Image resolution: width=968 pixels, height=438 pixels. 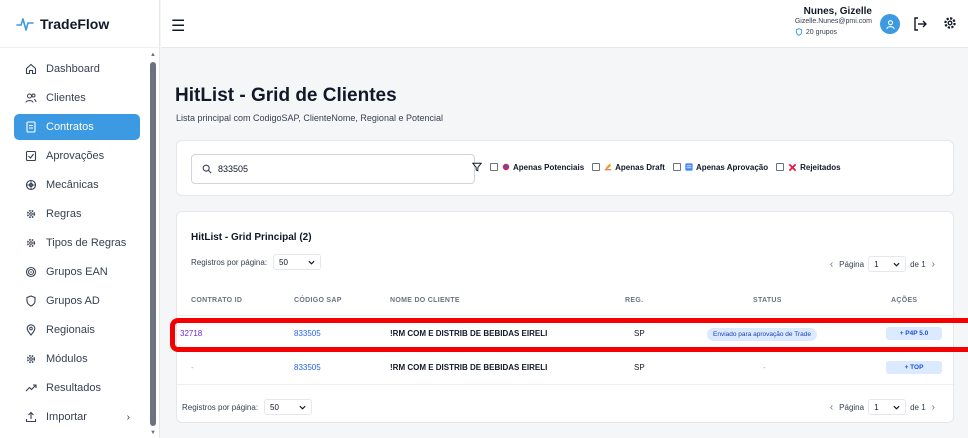 I want to click on filter-icon, so click(x=477, y=167).